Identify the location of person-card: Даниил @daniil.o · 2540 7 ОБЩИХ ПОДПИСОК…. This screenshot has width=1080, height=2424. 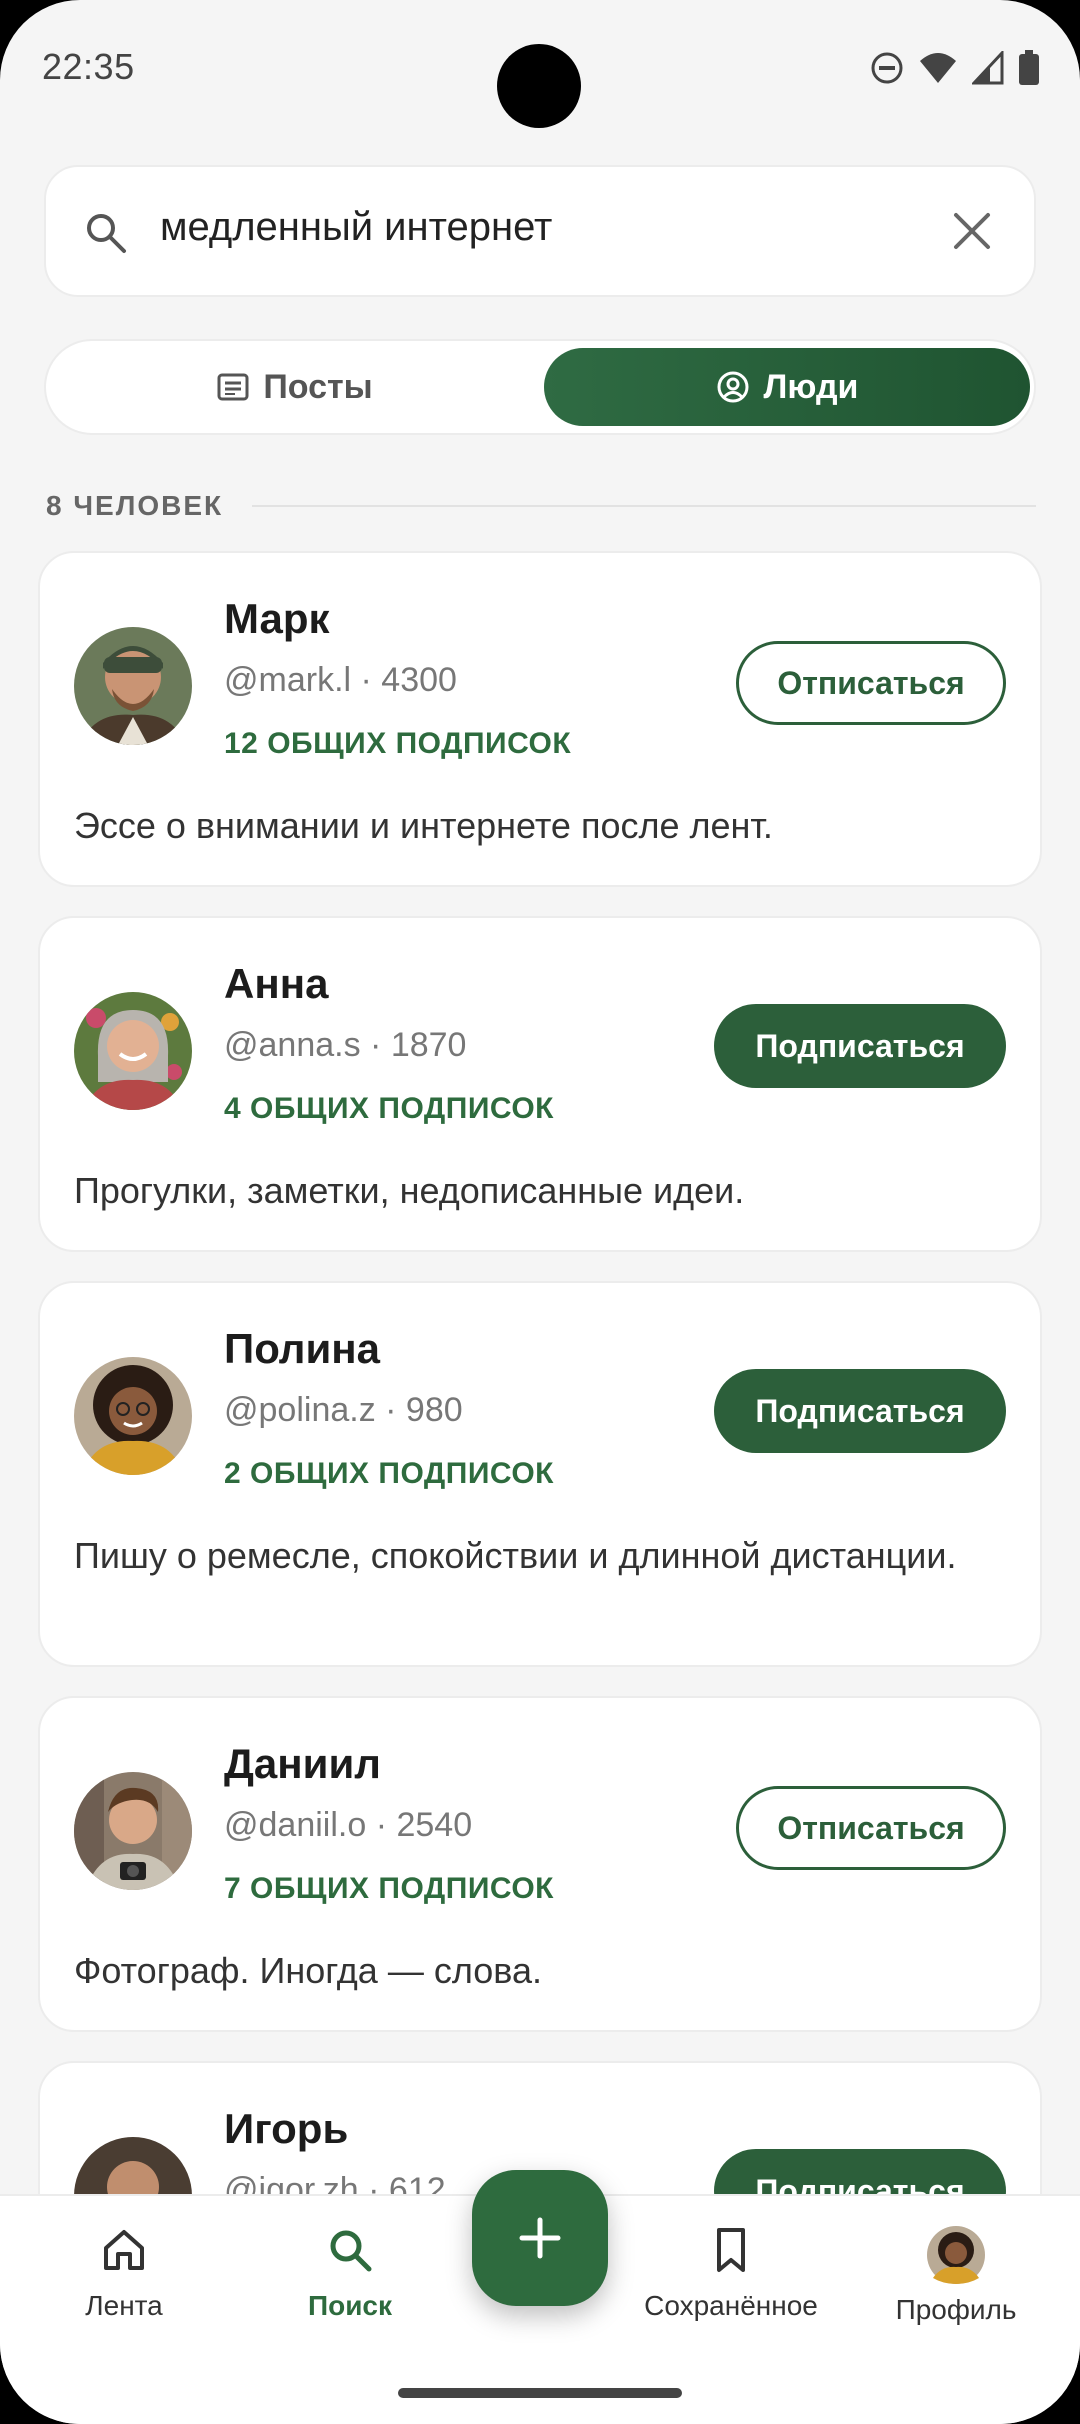
(540, 1864).